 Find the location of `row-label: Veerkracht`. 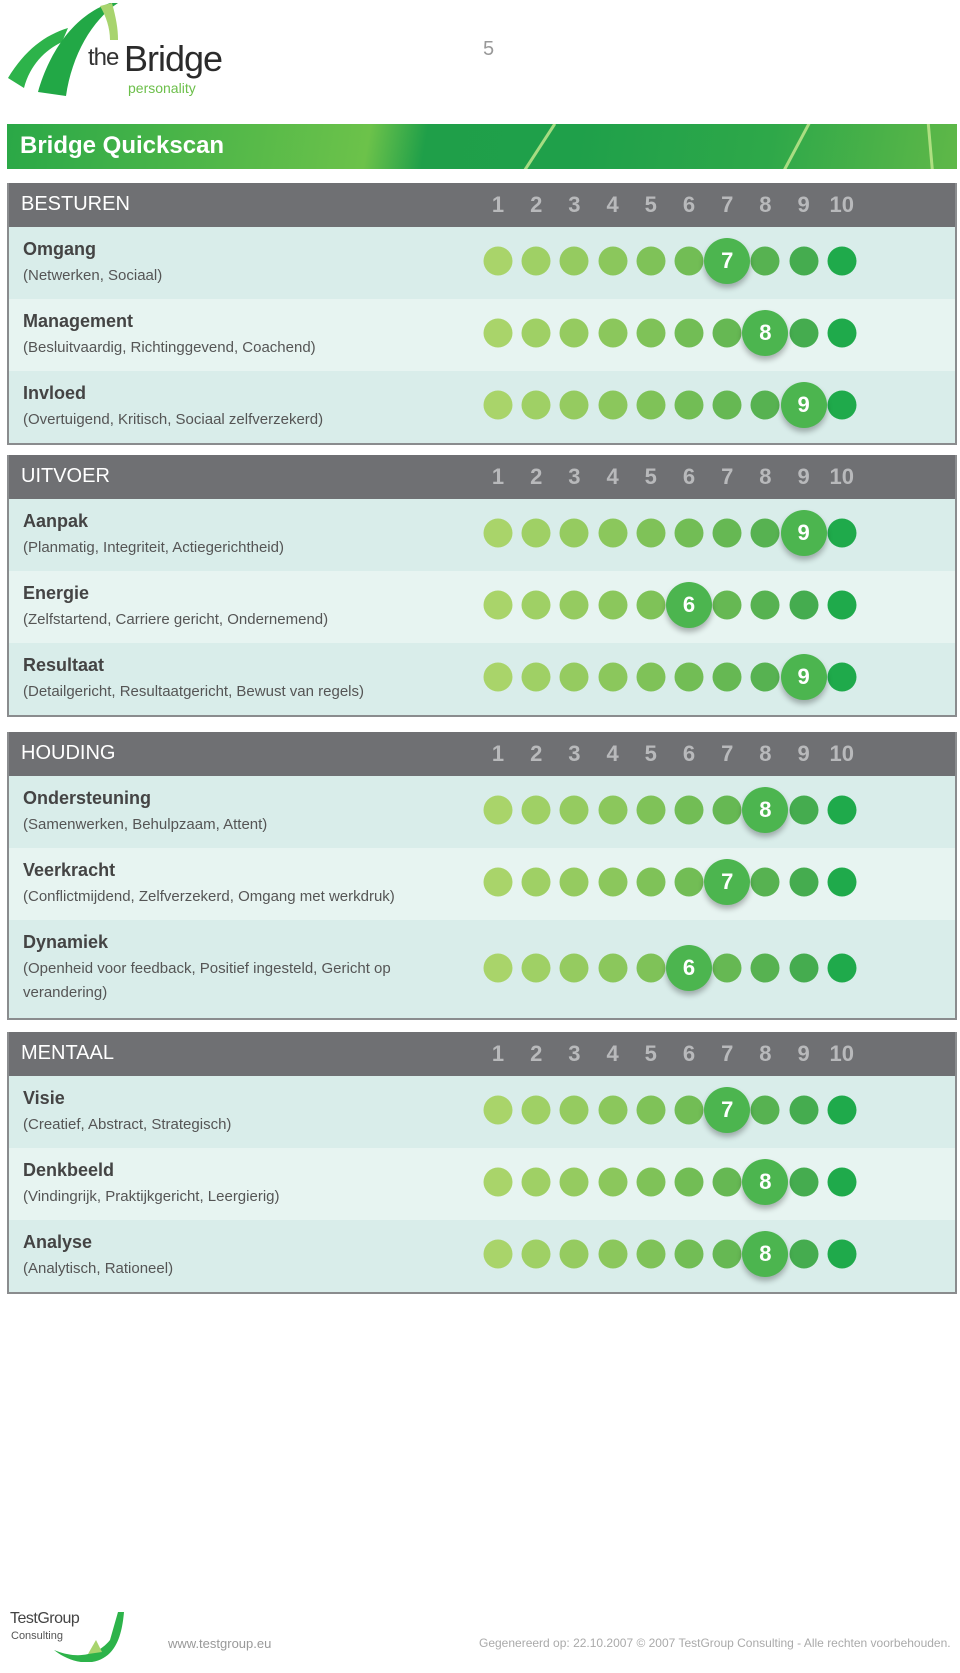

row-label: Veerkracht is located at coordinates (69, 870).